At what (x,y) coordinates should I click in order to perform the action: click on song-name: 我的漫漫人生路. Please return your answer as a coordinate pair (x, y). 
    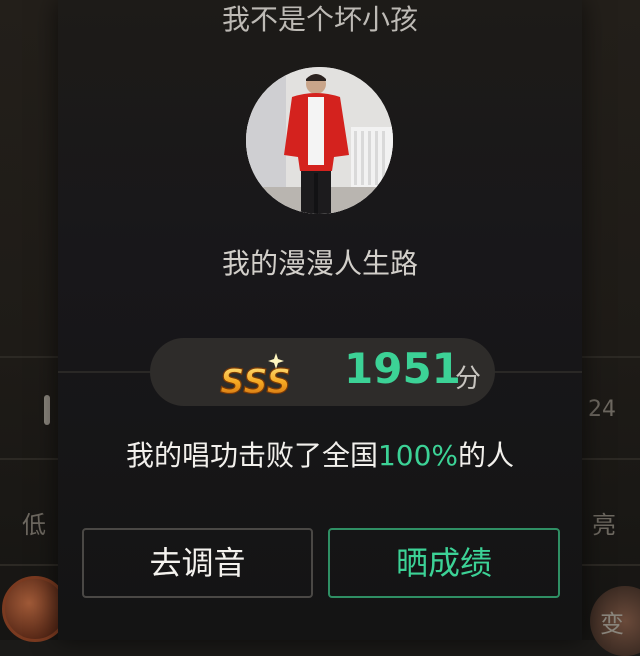
    Looking at the image, I should click on (319, 263).